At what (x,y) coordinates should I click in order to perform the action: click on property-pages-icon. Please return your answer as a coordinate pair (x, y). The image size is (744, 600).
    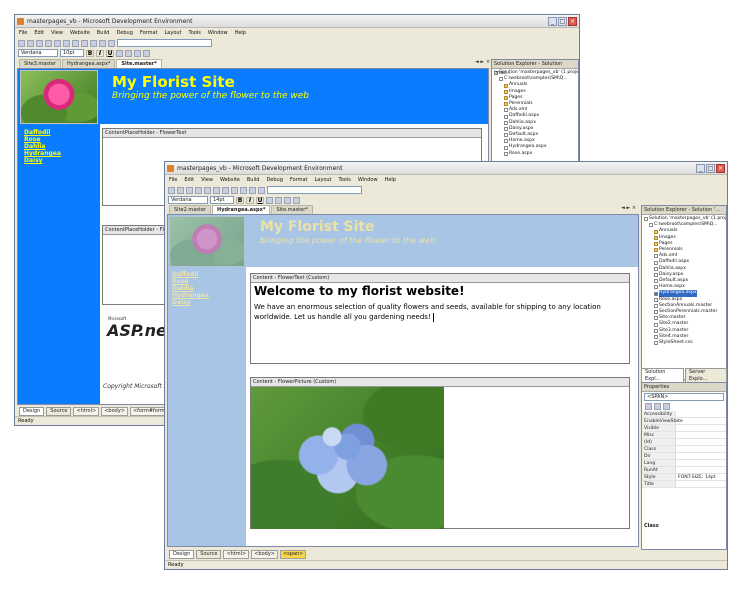
    Looking at the image, I should click on (666, 406).